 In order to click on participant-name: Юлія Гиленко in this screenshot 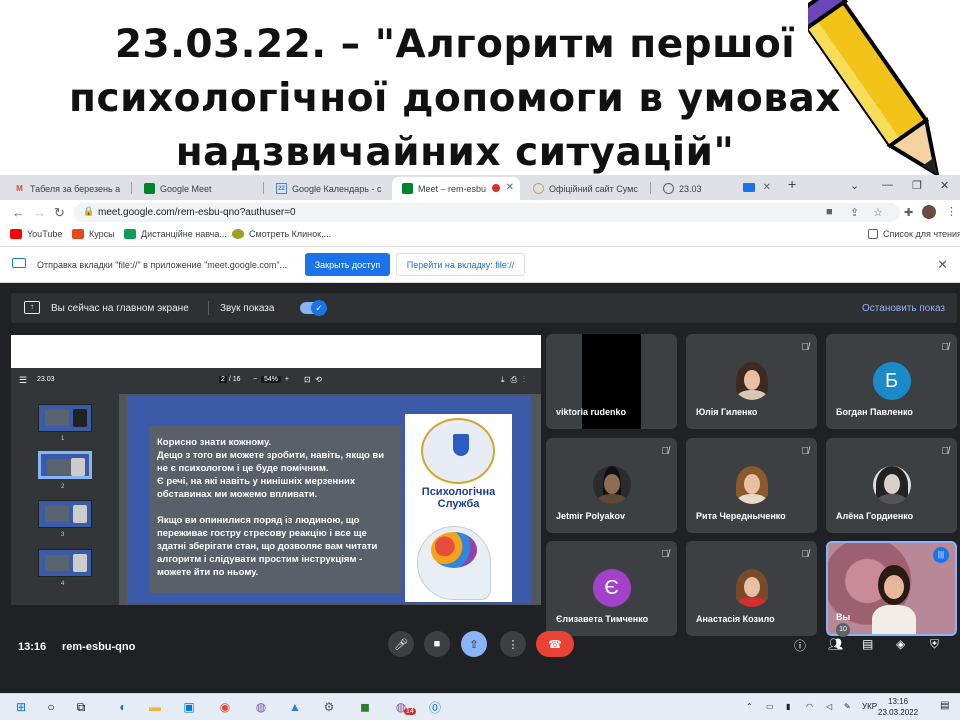, I will do `click(727, 412)`.